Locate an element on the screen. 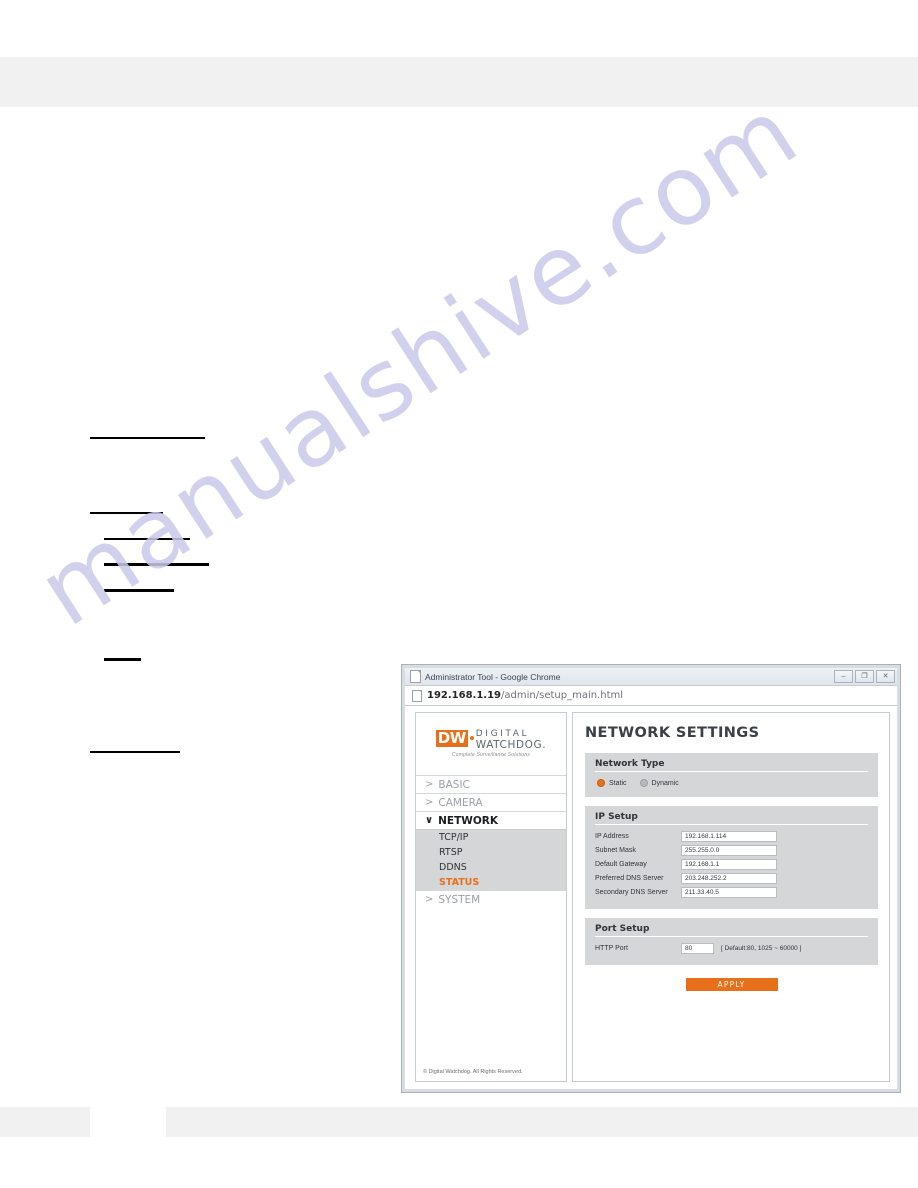 The height and width of the screenshot is (1188, 918). radio-dynamic: Dynamic is located at coordinates (659, 783).